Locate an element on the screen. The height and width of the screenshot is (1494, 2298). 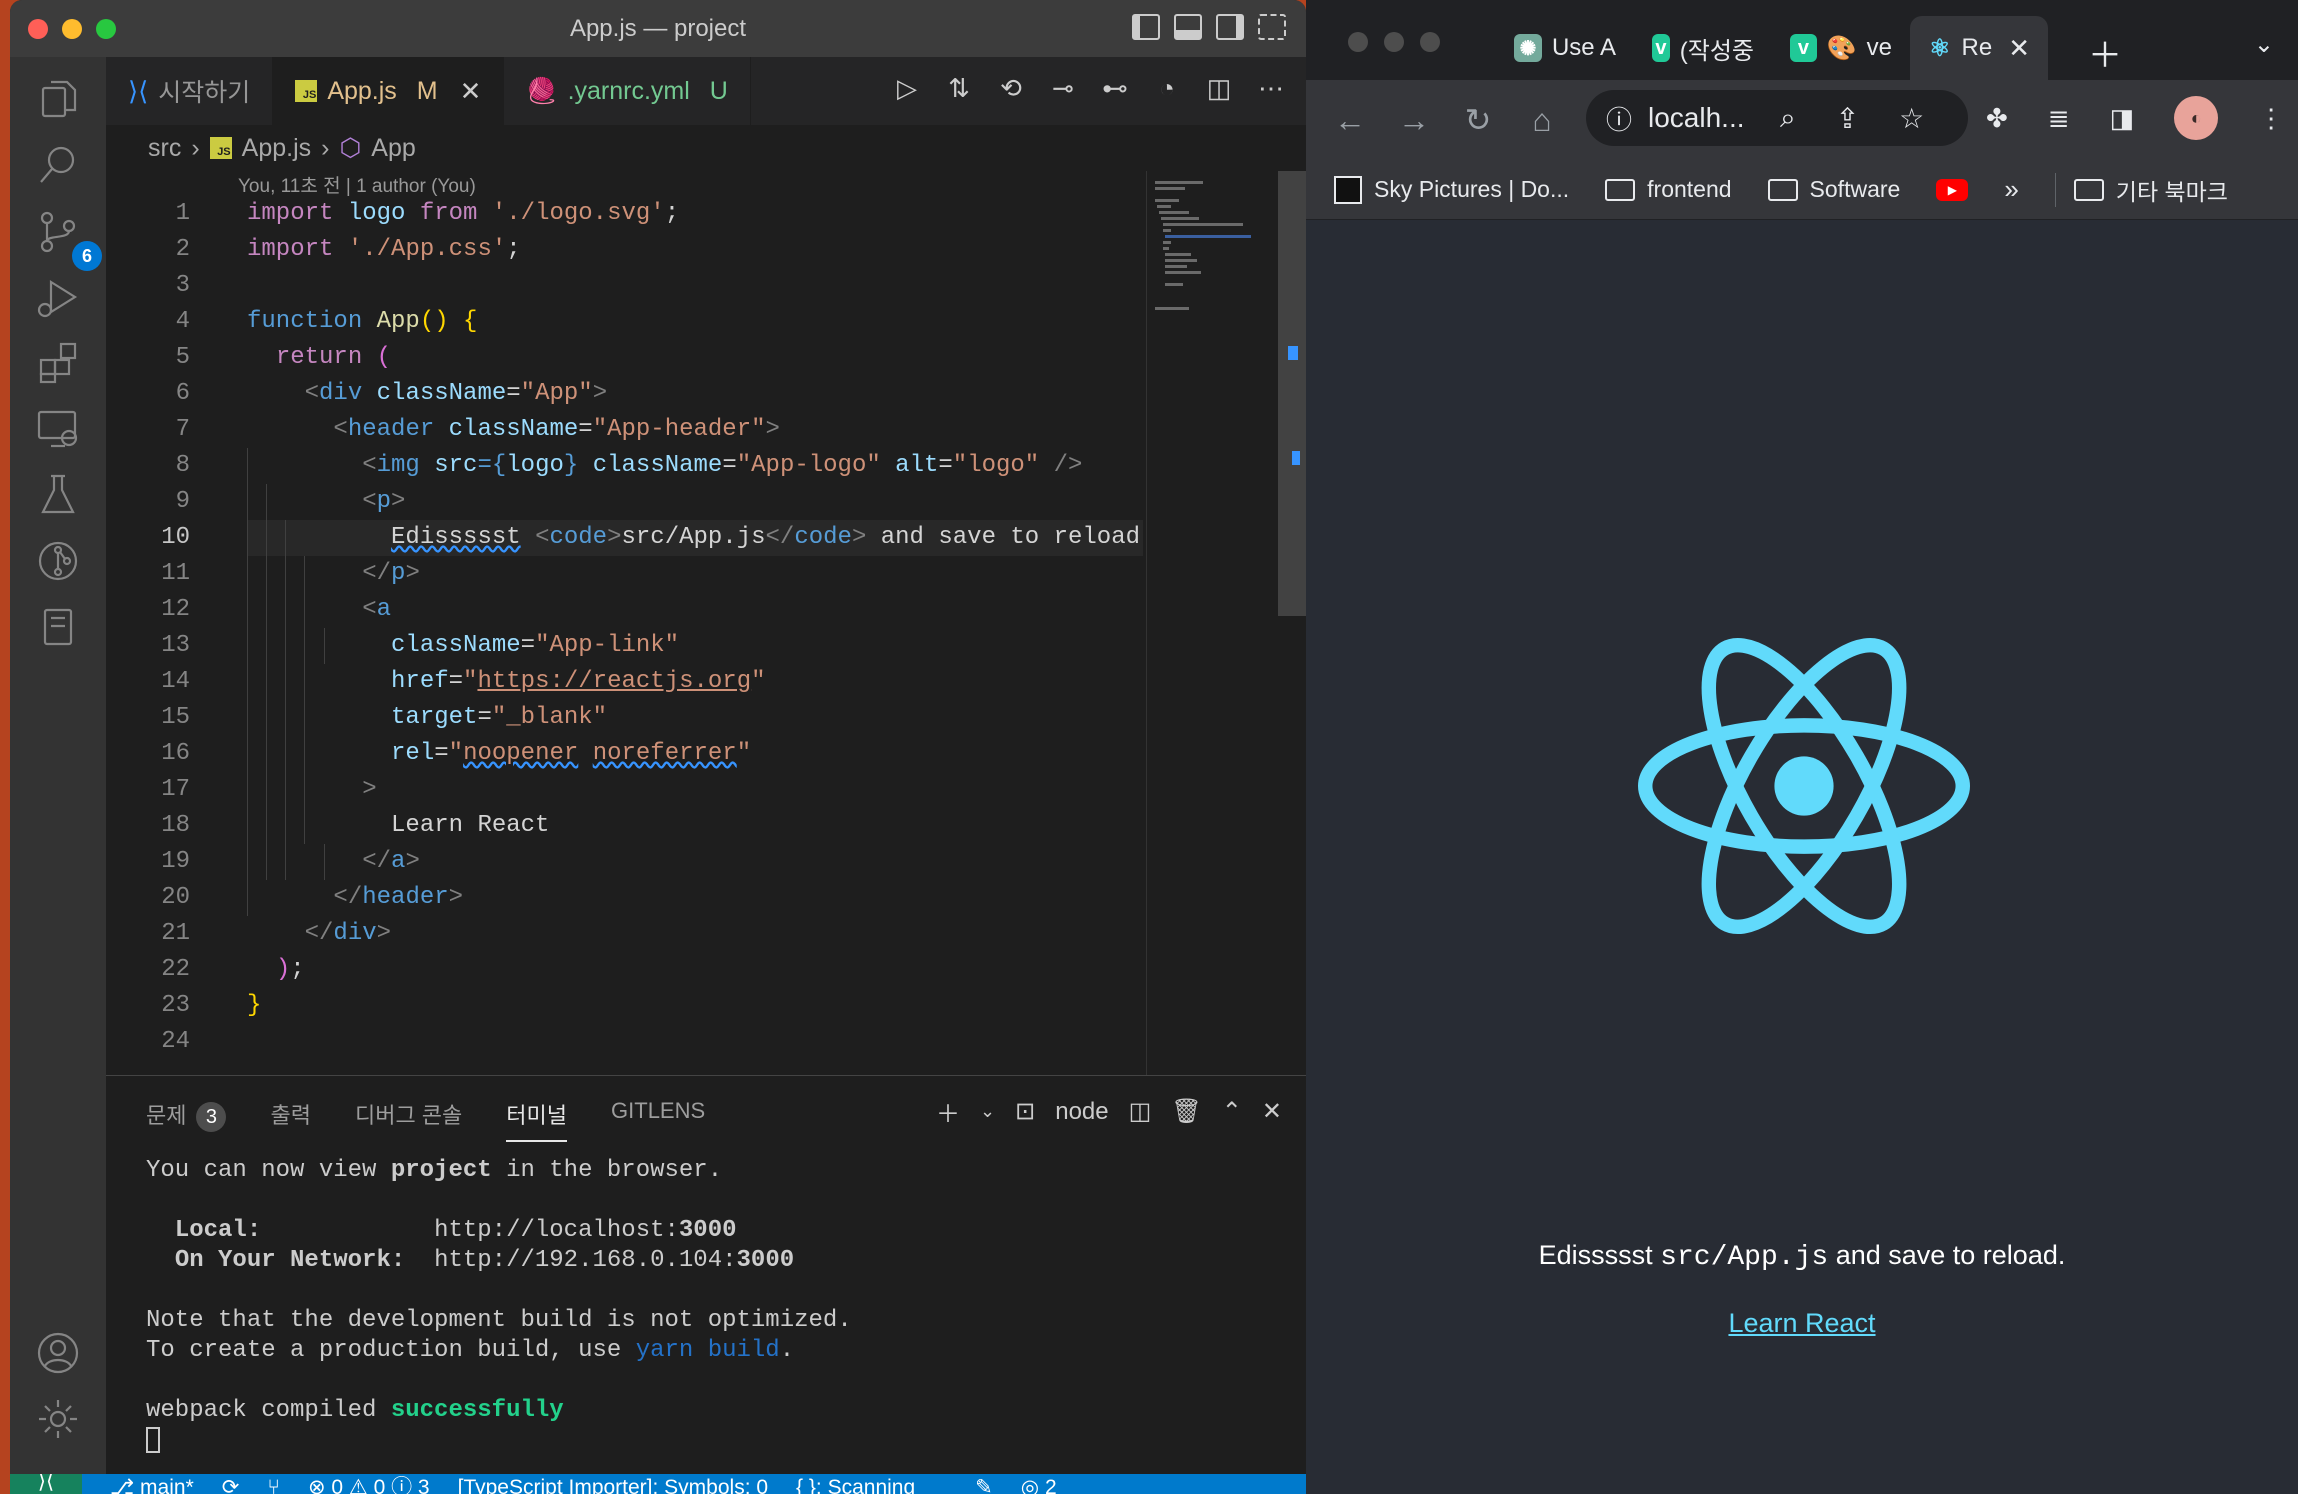
git-graph-icon: ⑂ is located at coordinates (273, 1484).